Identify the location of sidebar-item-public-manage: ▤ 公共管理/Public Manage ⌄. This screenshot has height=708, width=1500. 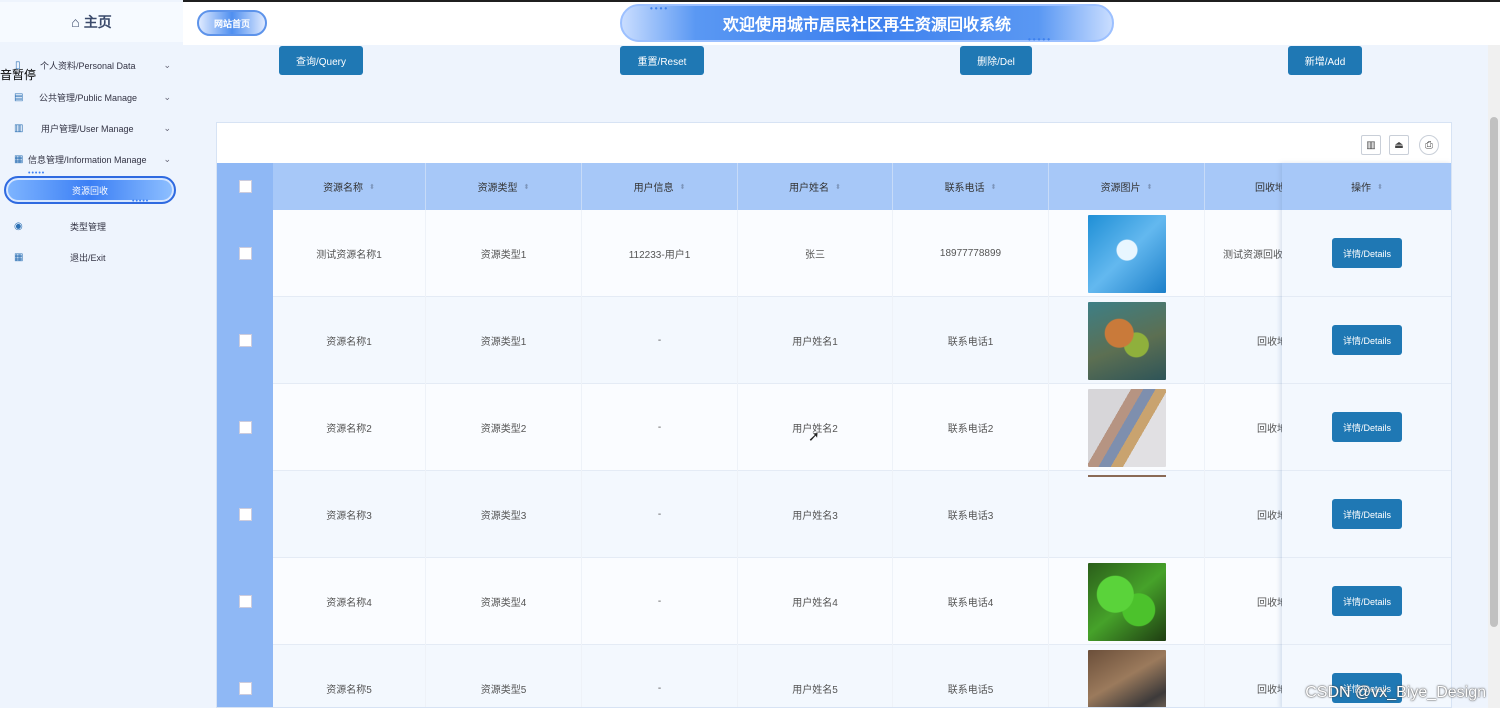
(91, 97).